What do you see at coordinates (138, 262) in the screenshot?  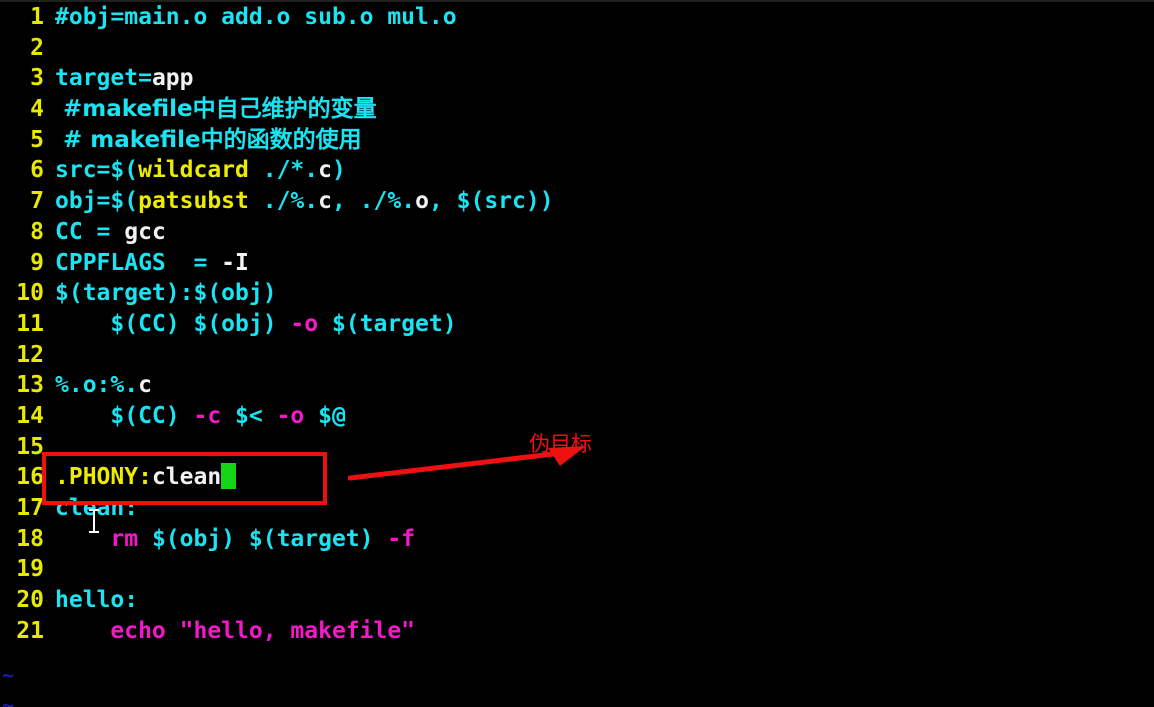 I see `variable-name-token: CPPFLAGS =` at bounding box center [138, 262].